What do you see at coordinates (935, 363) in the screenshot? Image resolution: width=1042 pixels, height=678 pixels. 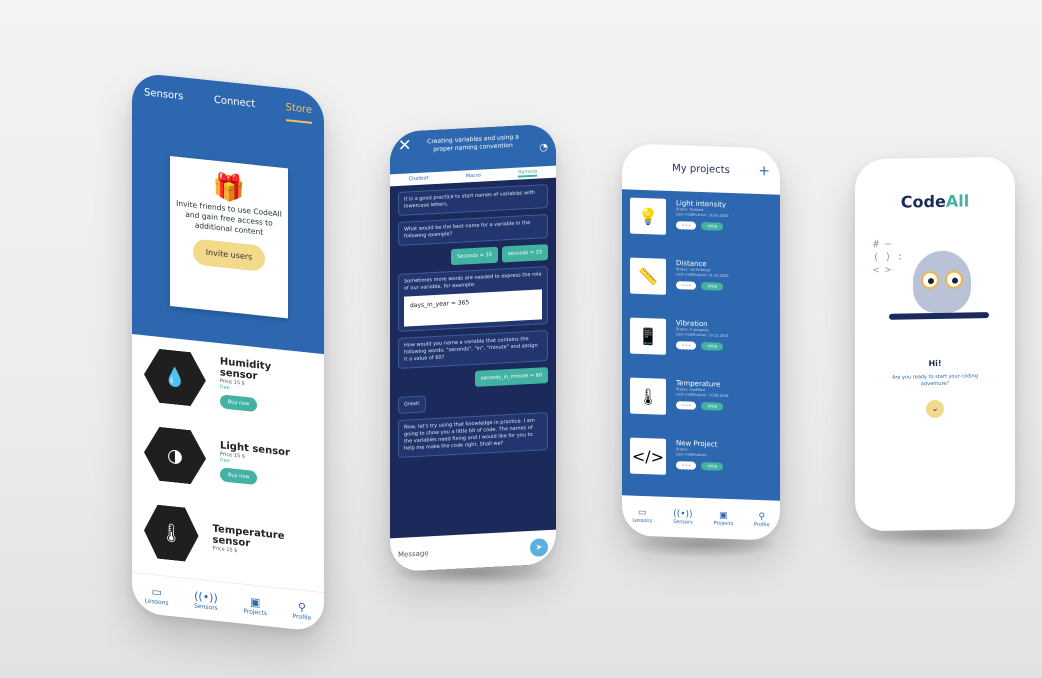 I see `greeting: Hi!` at bounding box center [935, 363].